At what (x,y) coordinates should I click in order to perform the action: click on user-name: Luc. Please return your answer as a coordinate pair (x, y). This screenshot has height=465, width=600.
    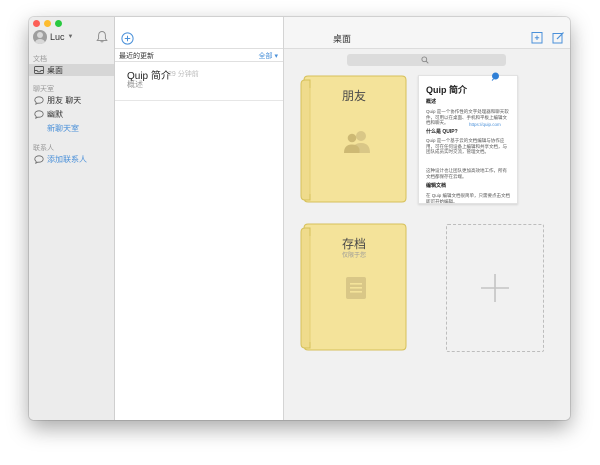
    Looking at the image, I should click on (57, 37).